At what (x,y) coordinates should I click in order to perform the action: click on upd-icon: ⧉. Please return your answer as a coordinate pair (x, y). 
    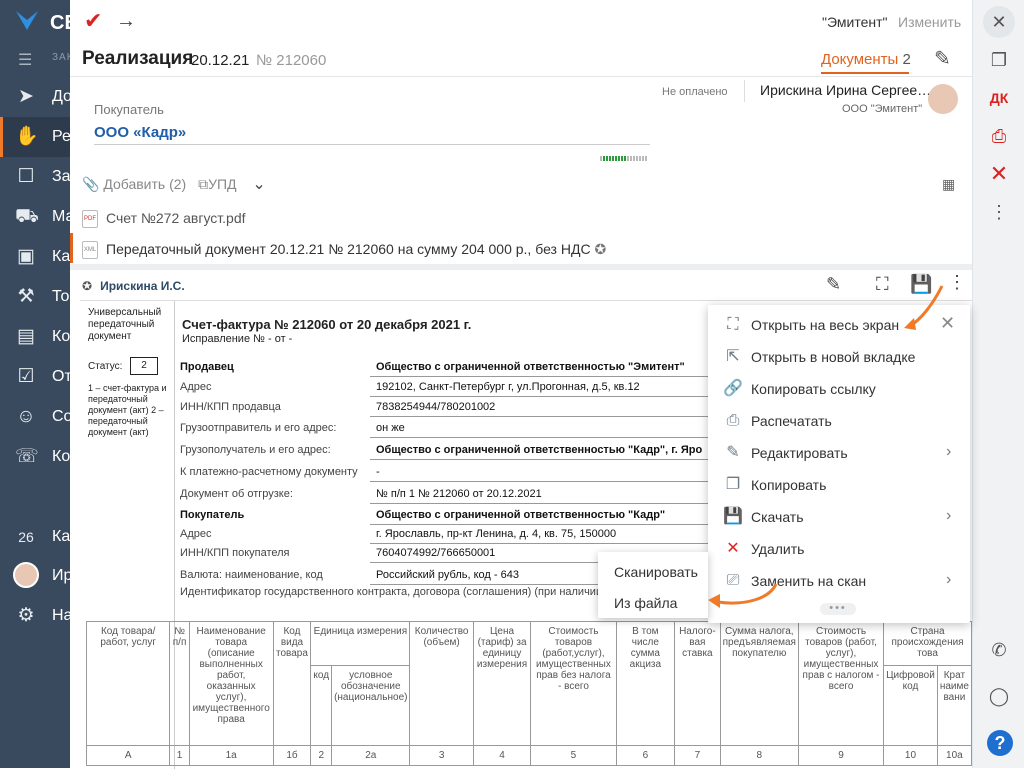
    Looking at the image, I should click on (203, 184).